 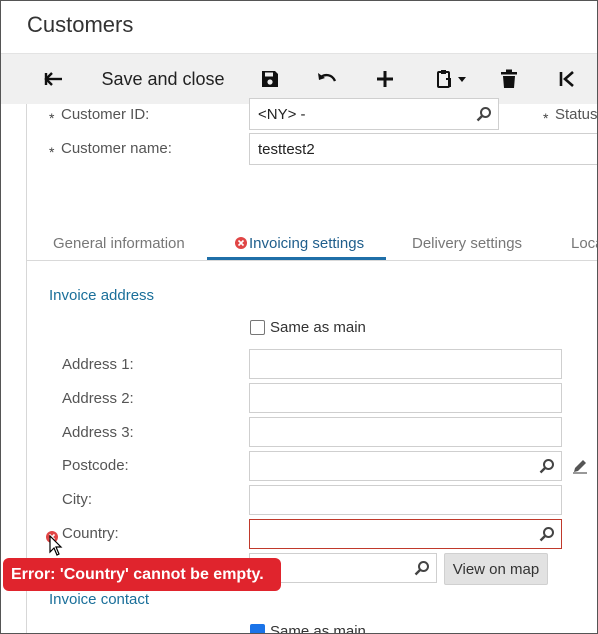 I want to click on customer-id-field: <NY> -, so click(x=374, y=114).